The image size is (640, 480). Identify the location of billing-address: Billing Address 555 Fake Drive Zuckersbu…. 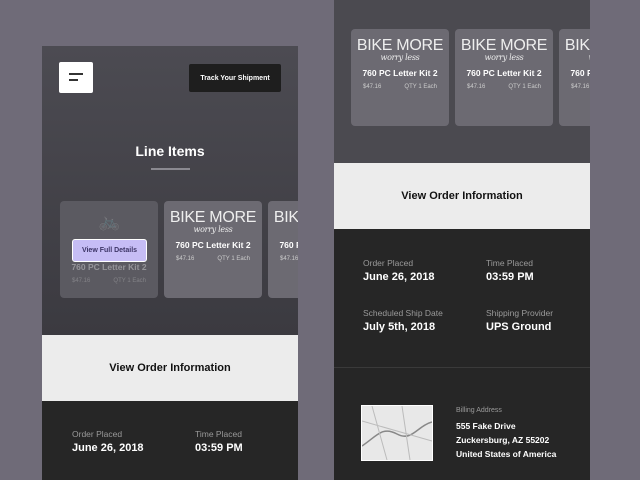
(506, 433).